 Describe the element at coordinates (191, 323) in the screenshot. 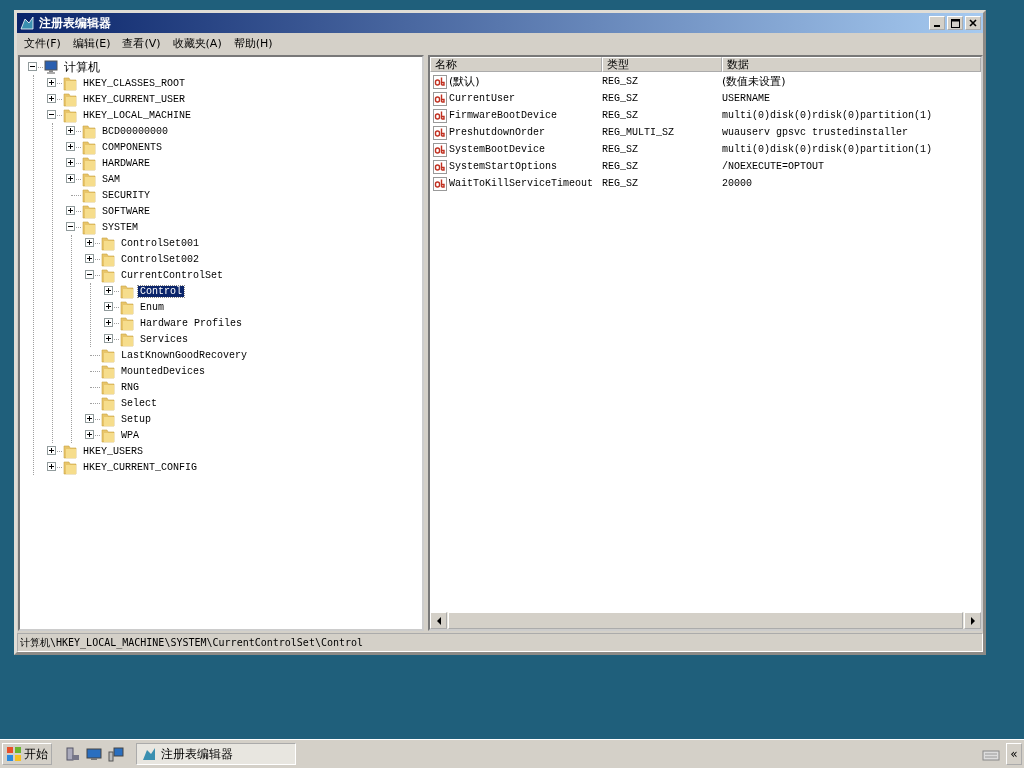

I see `tree-item: Hardware Profiles` at that location.